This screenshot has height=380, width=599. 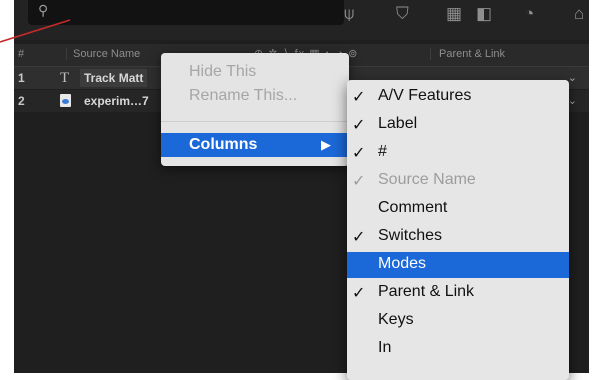 What do you see at coordinates (103, 54) in the screenshot?
I see `column-source-name: Source Name` at bounding box center [103, 54].